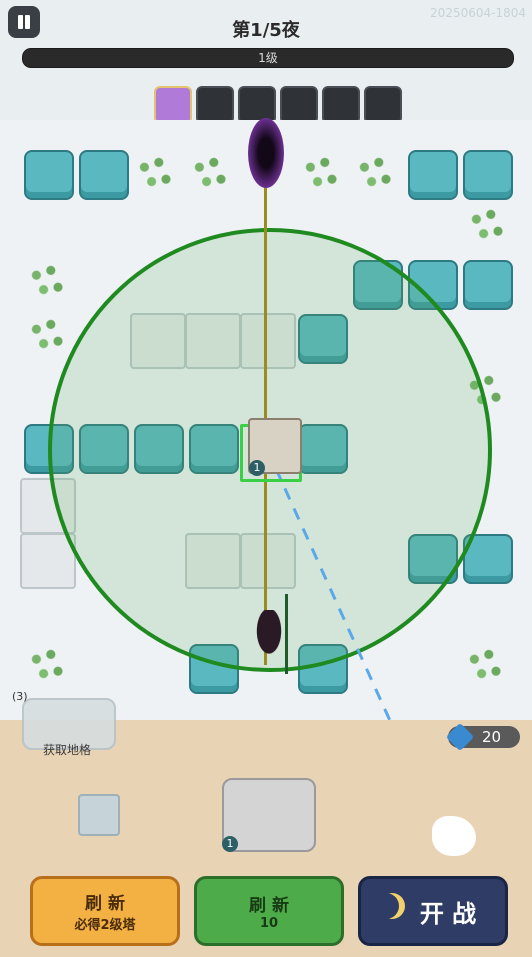  I want to click on inventory-tile, so click(99, 815).